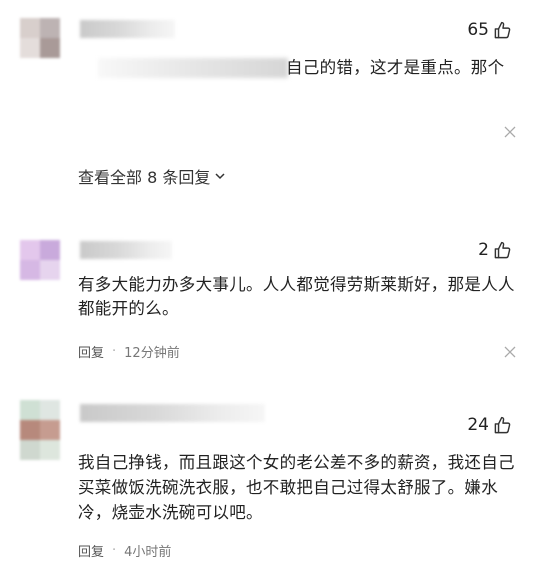  Describe the element at coordinates (478, 30) in the screenshot. I see `like-count: 65` at that location.